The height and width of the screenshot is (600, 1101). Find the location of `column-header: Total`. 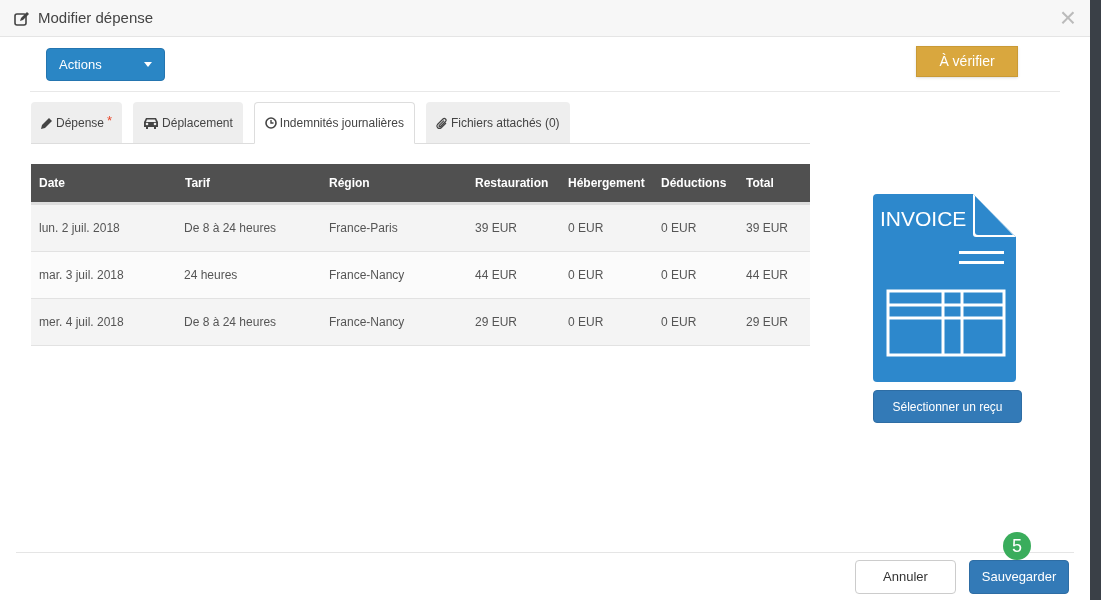

column-header: Total is located at coordinates (760, 183).